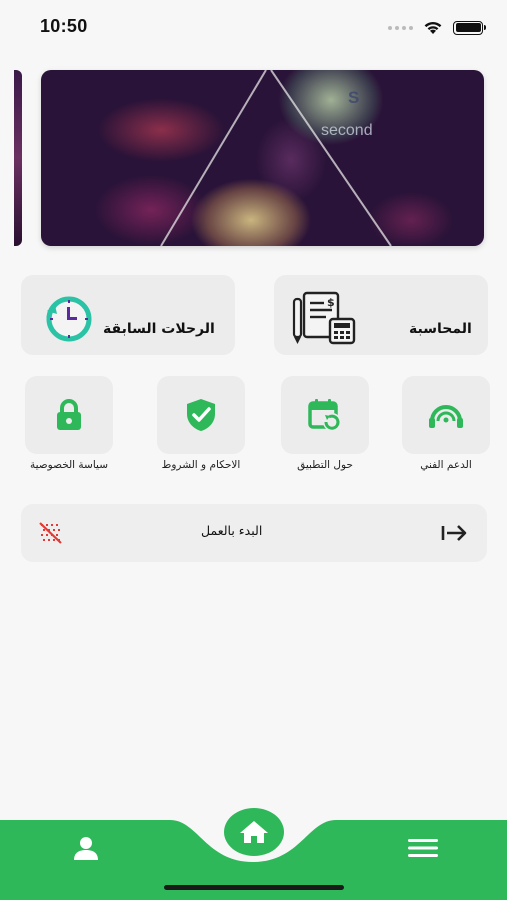 This screenshot has width=507, height=900. I want to click on headset-icon, so click(446, 416).